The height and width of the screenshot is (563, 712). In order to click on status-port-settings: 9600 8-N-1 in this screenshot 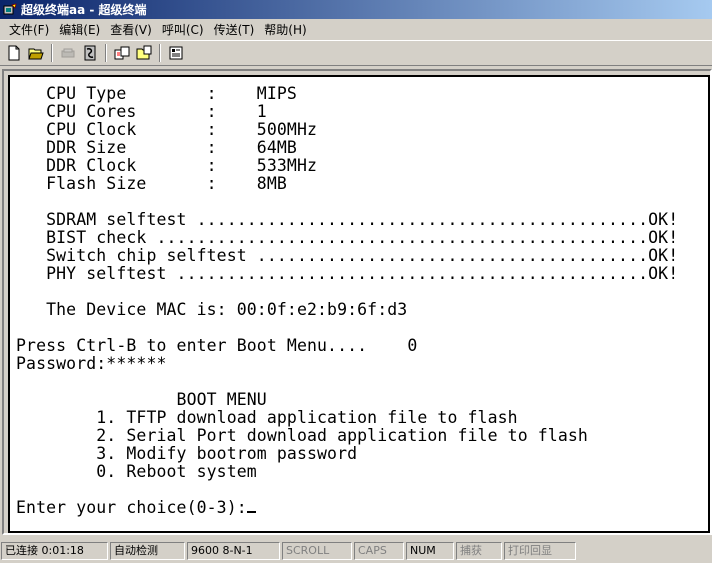, I will do `click(233, 551)`.